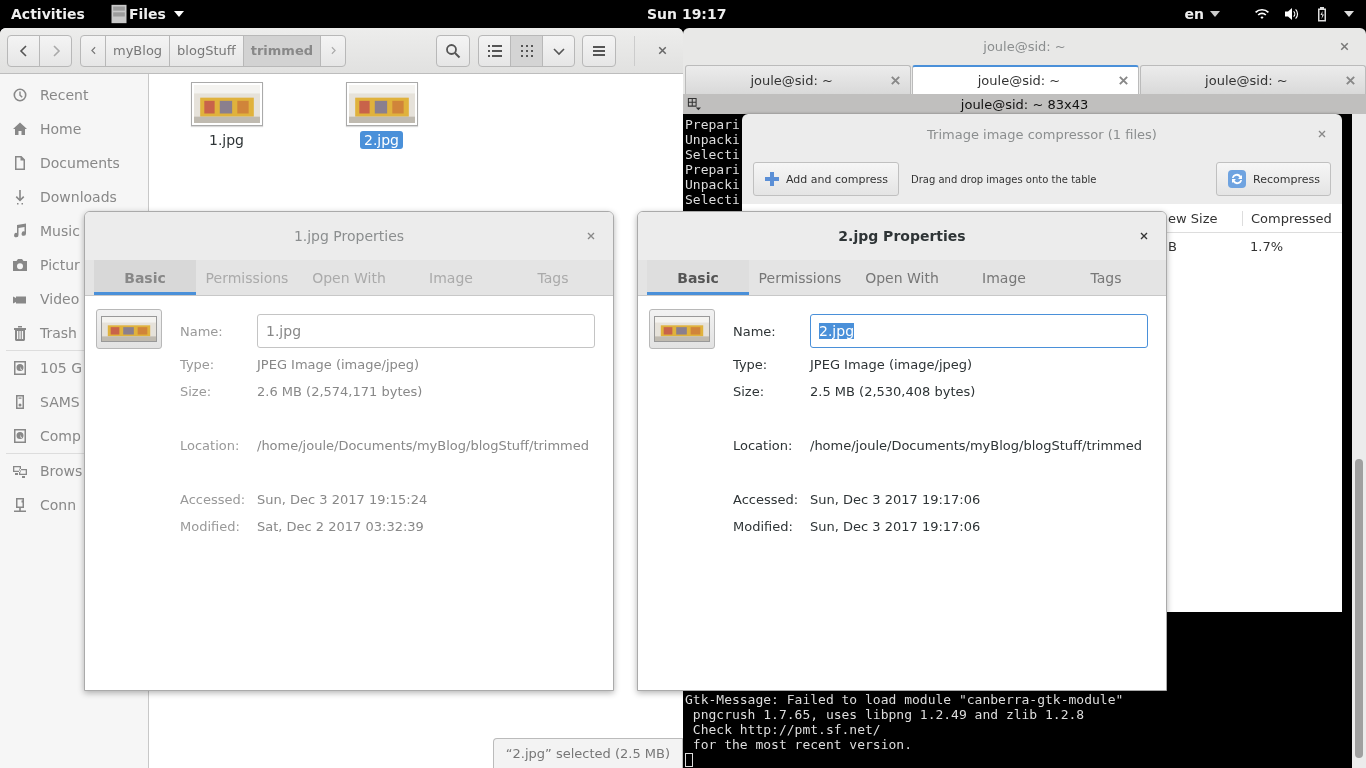 The width and height of the screenshot is (1366, 768). I want to click on list-icon, so click(494, 50).